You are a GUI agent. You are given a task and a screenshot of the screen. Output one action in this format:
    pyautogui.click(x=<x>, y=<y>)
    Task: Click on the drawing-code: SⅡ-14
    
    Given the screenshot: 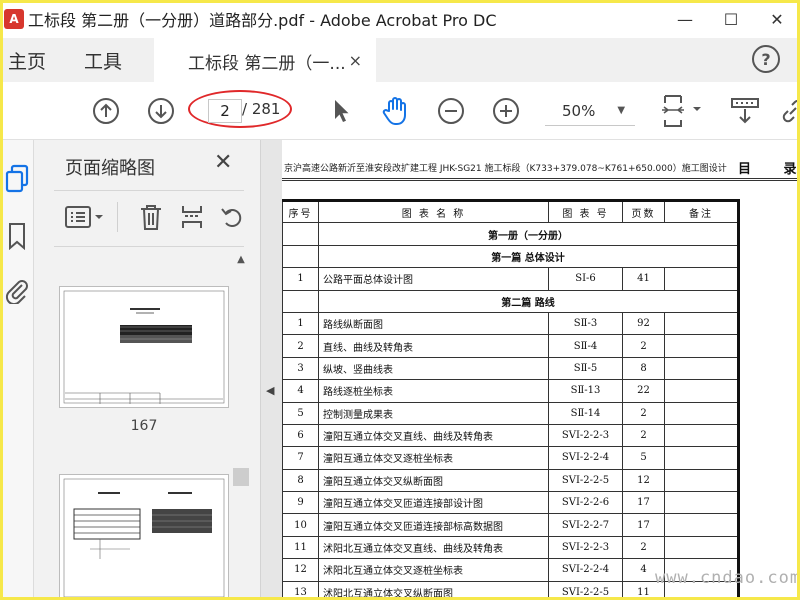 What is the action you would take?
    pyautogui.click(x=585, y=413)
    